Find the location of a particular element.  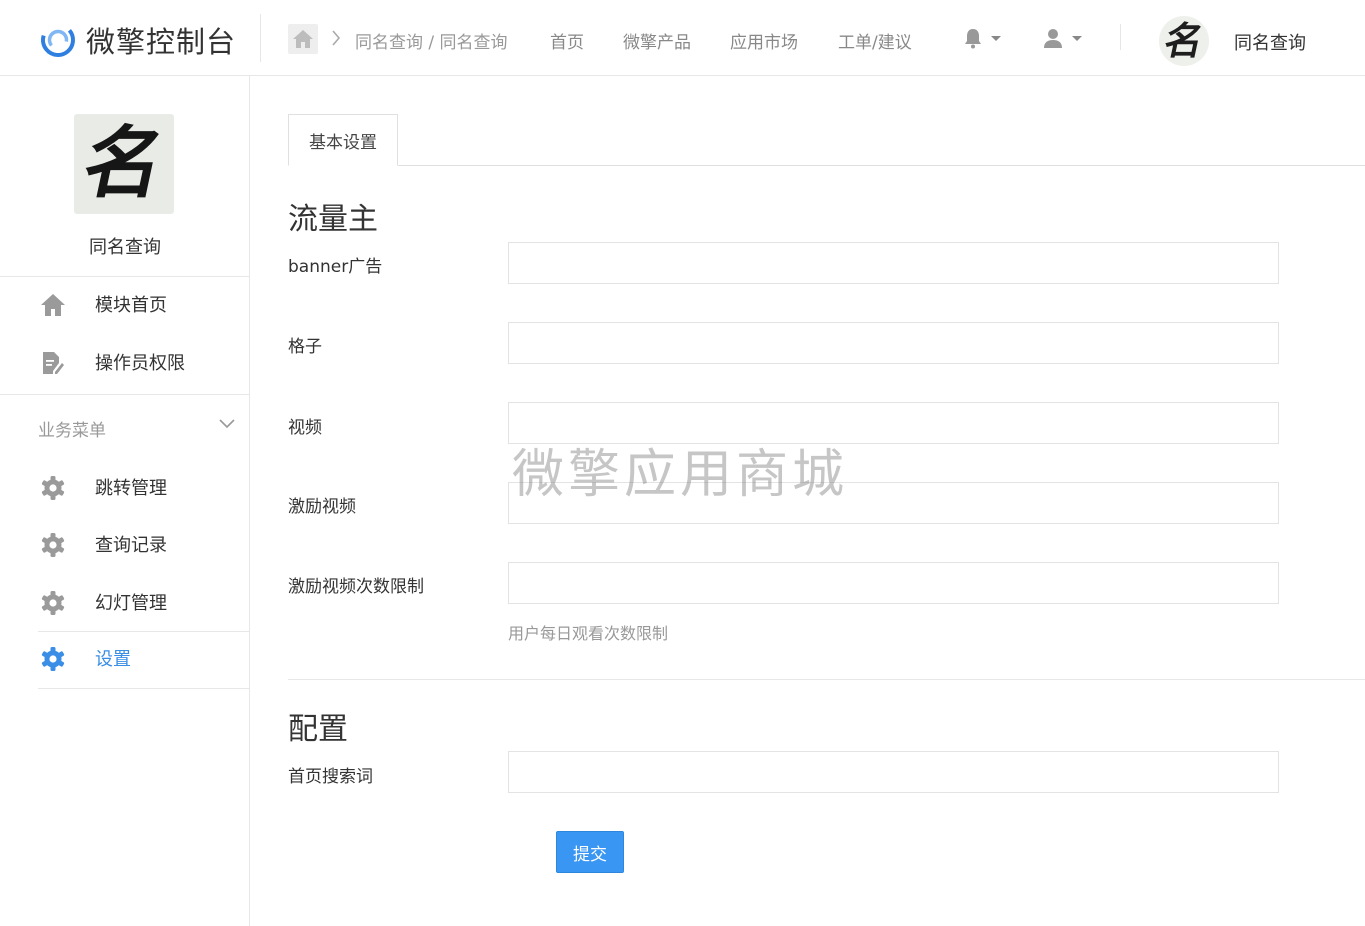

field-label-home-search-keyword: 首页搜索词 is located at coordinates (330, 777).